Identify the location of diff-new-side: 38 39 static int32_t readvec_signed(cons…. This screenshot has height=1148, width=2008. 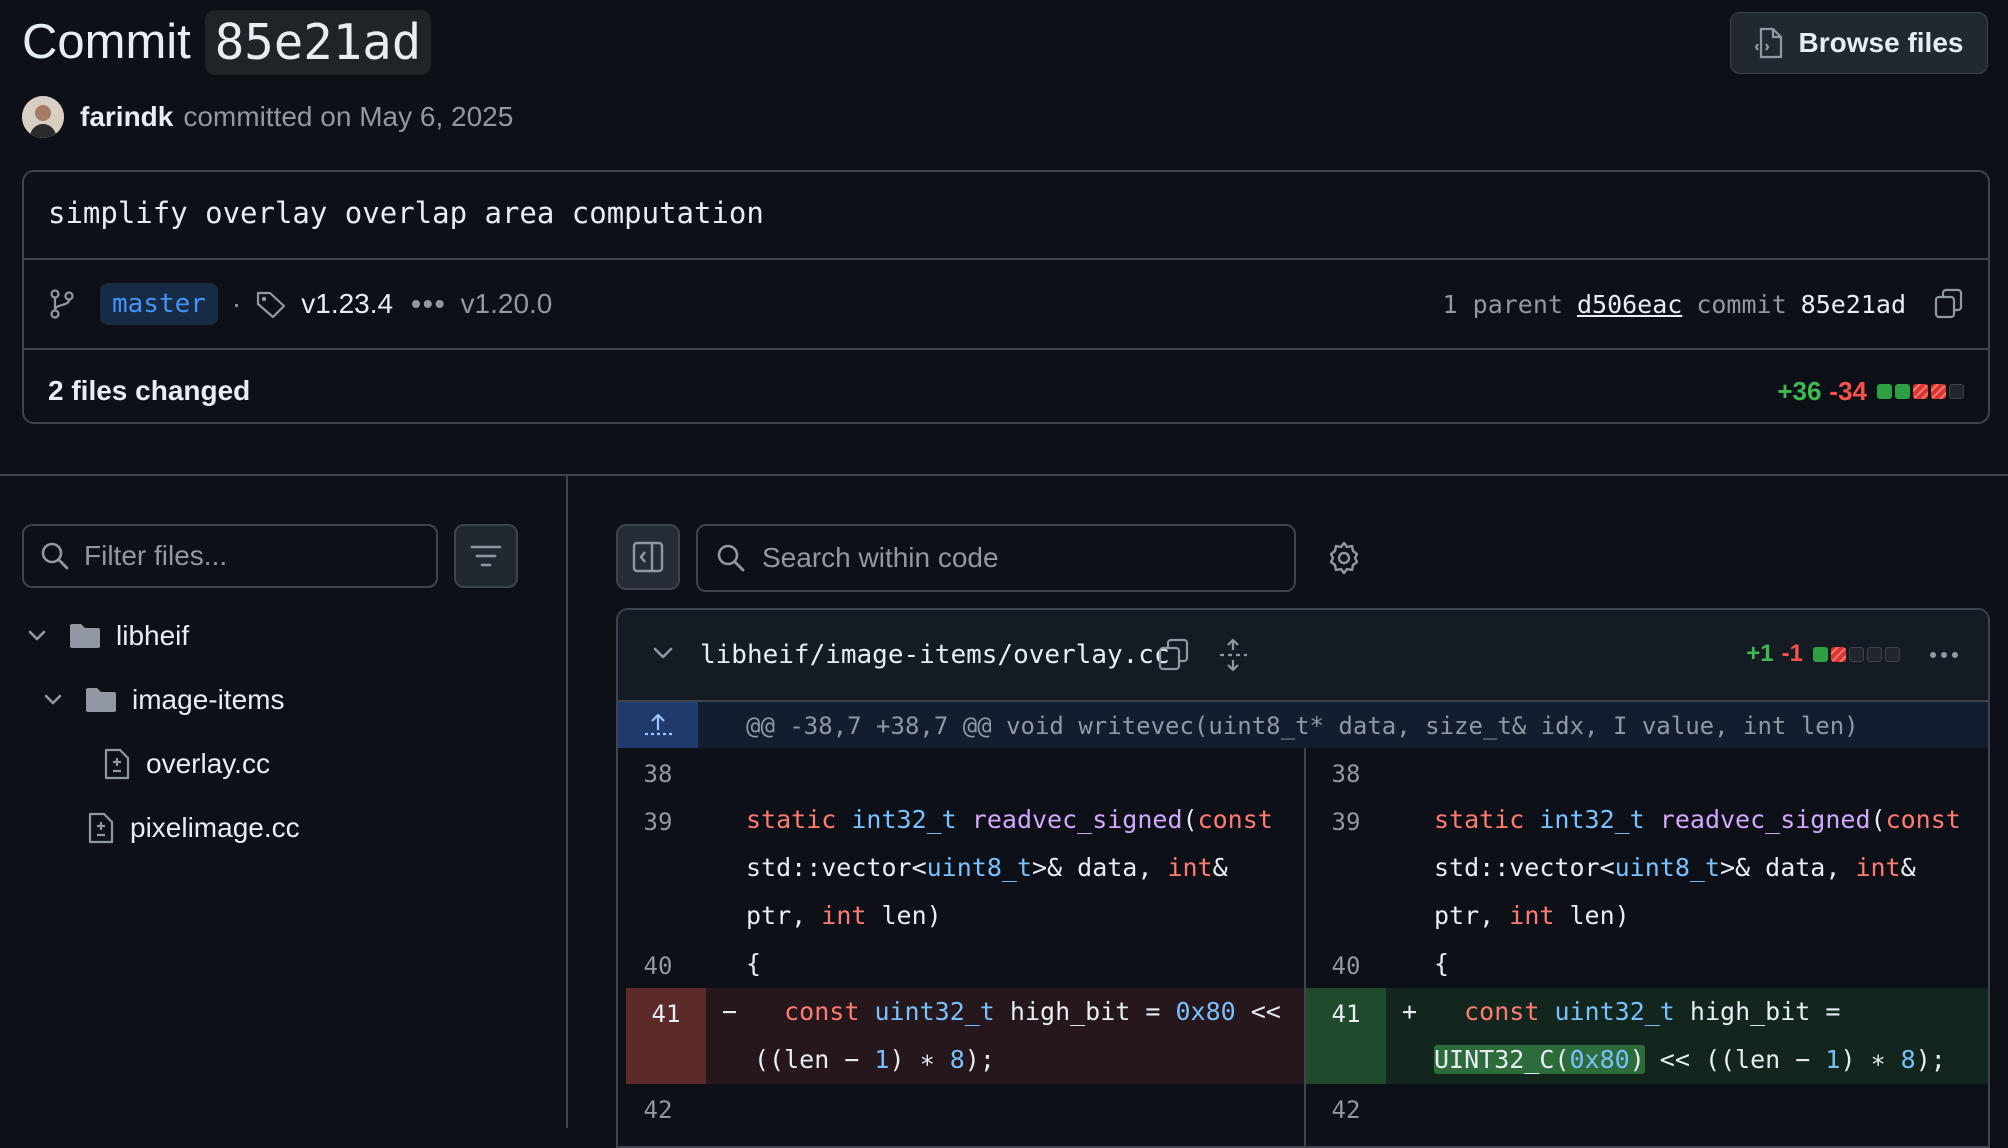
(1647, 947).